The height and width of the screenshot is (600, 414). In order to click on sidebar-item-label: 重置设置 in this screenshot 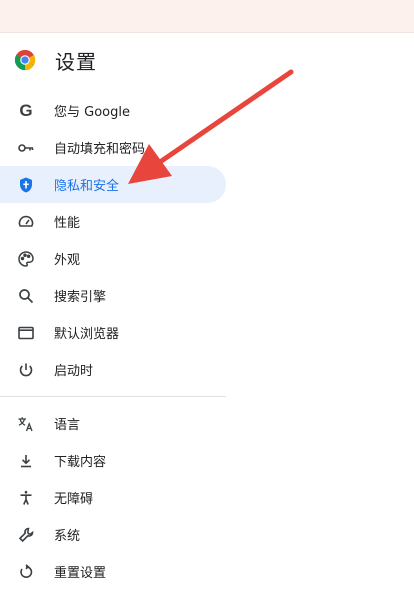, I will do `click(80, 573)`.